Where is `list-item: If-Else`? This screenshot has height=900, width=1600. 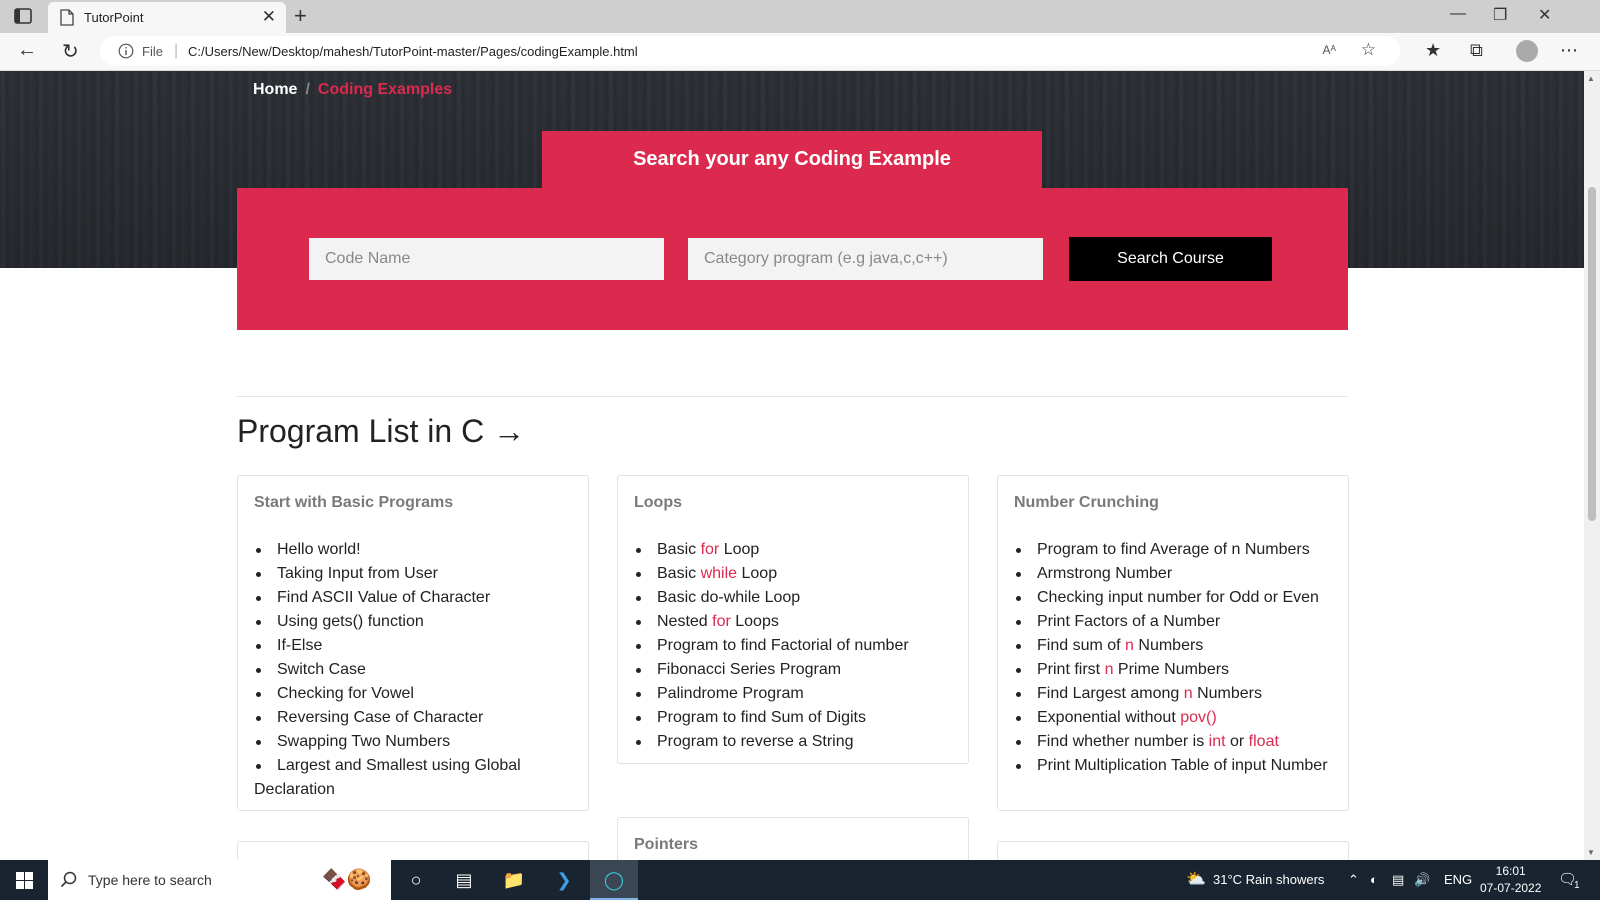
list-item: If-Else is located at coordinates (415, 646).